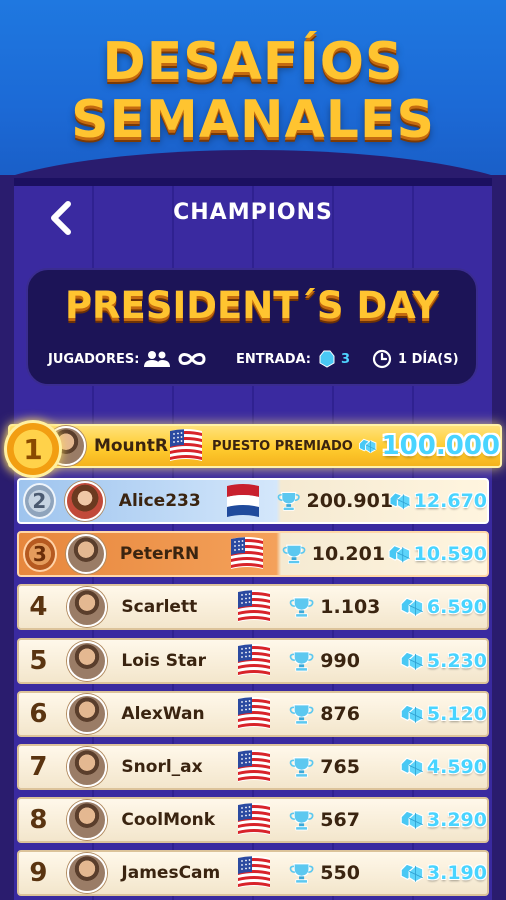  I want to click on entry-label: ENTRADA:, so click(273, 359).